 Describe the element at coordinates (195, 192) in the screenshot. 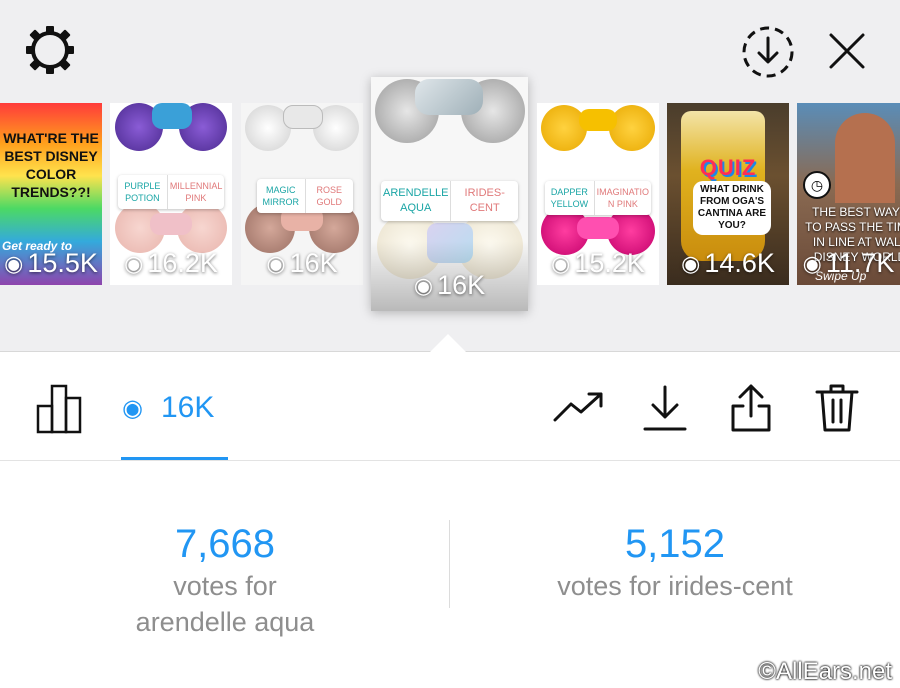

I see `poll-option-2: MILLENNIAL PINK` at that location.